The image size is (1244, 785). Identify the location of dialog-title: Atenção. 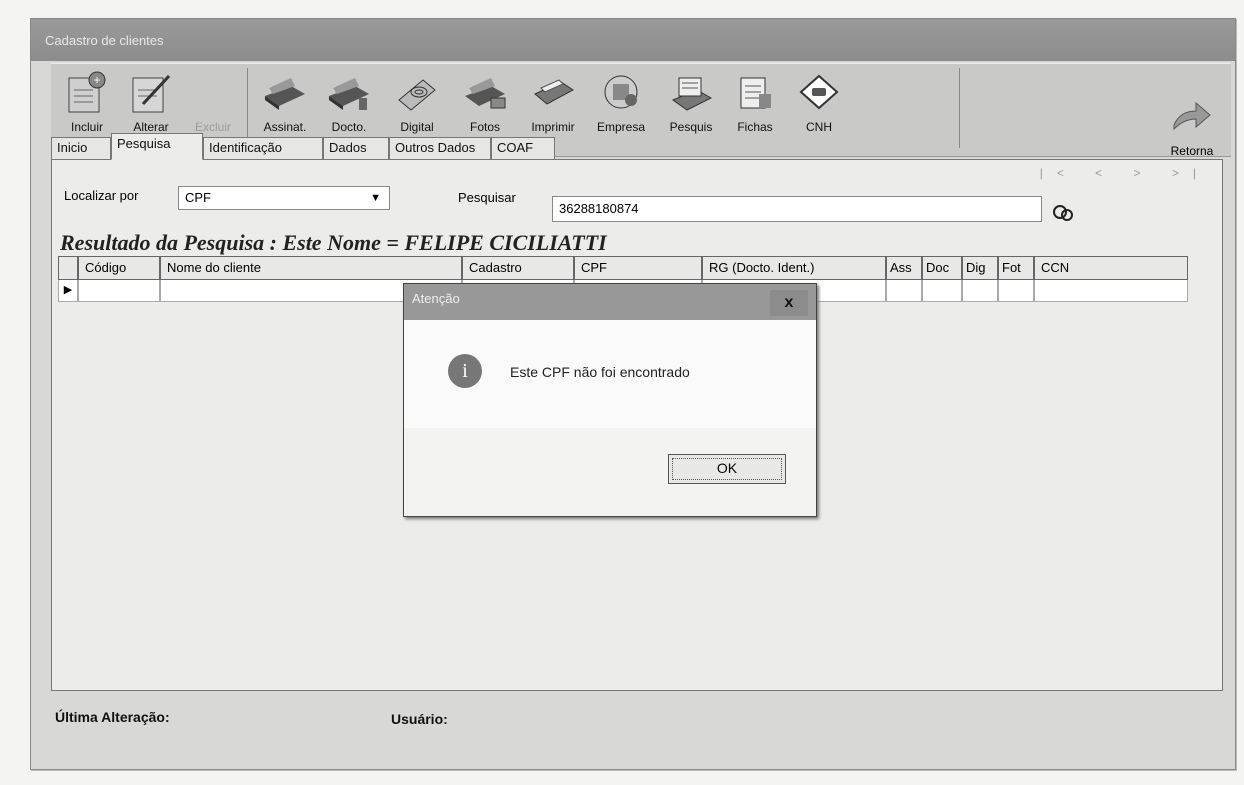
(436, 298).